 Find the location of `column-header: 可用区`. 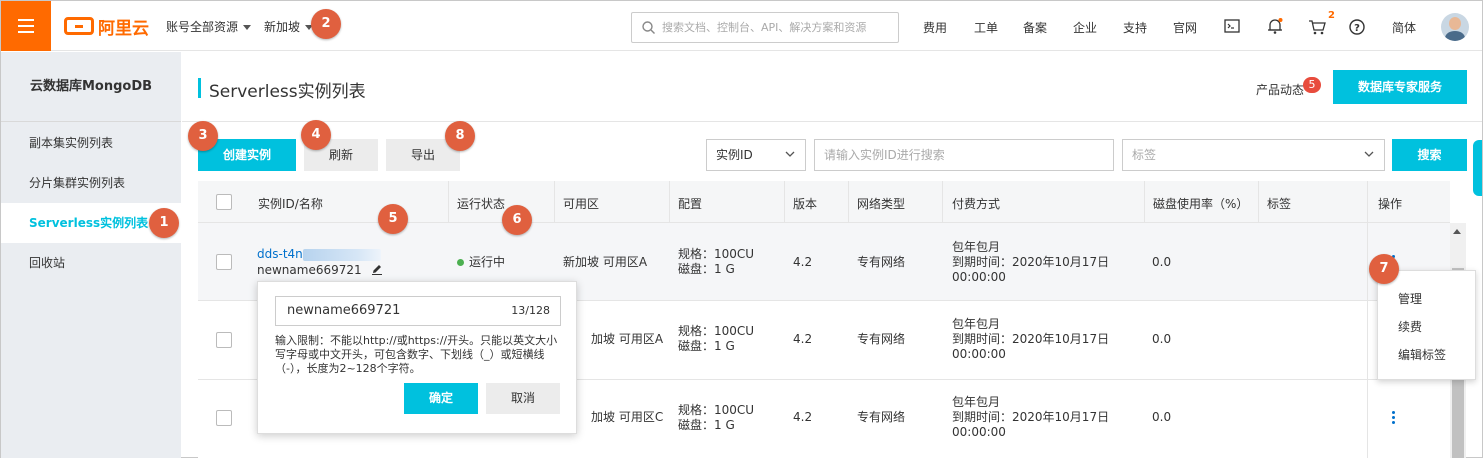

column-header: 可用区 is located at coordinates (581, 203).